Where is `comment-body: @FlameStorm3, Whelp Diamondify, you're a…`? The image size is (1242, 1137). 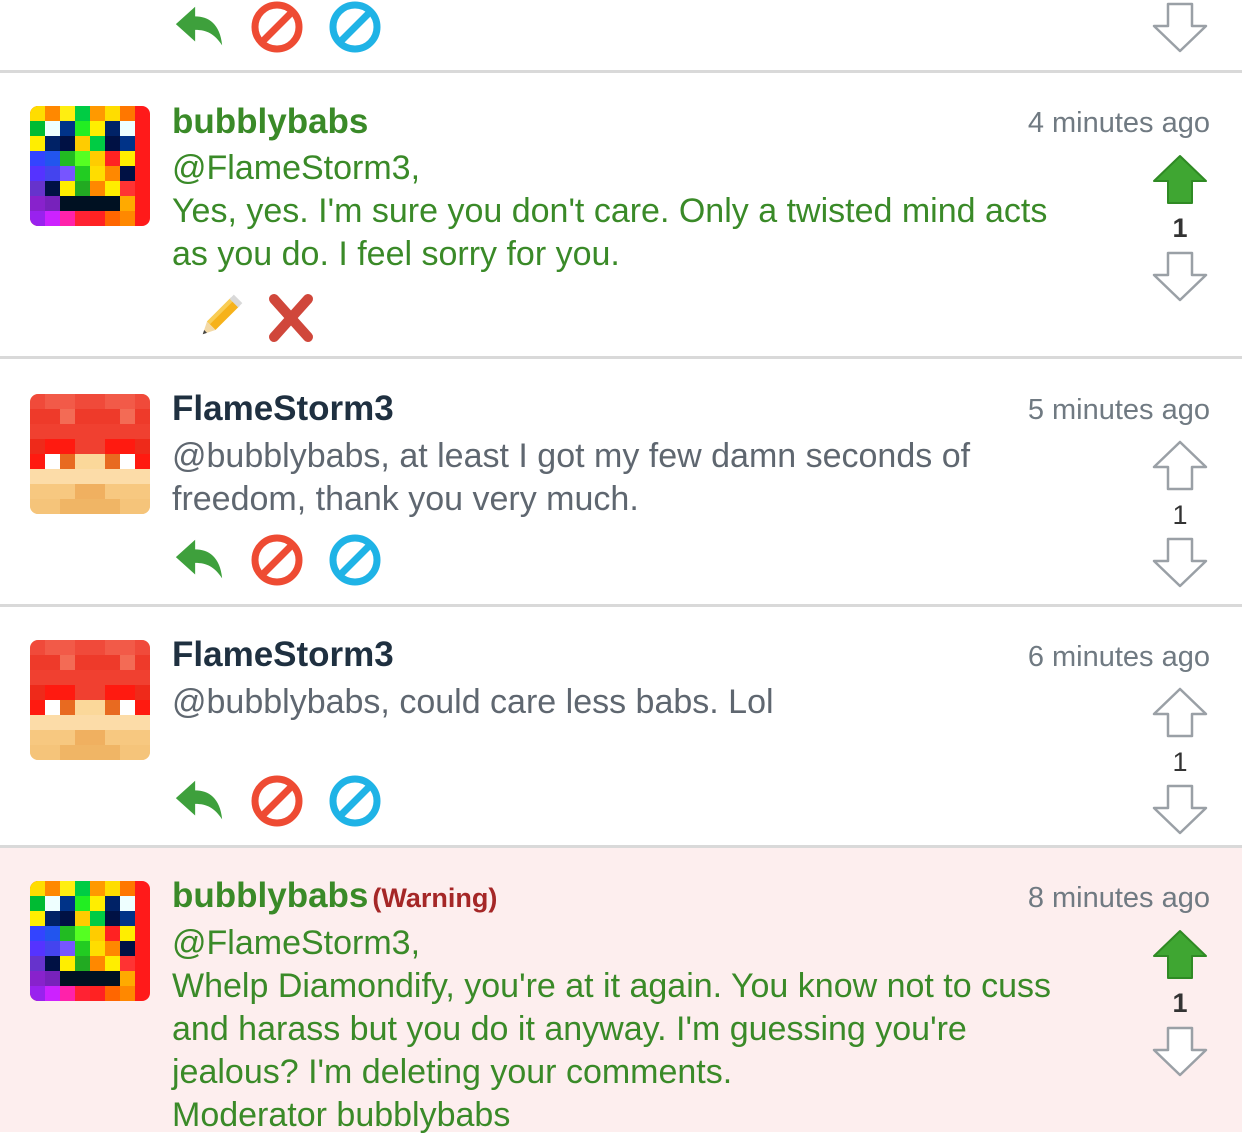
comment-body: @FlameStorm3, Whelp Diamondify, you're a… is located at coordinates (637, 1029).